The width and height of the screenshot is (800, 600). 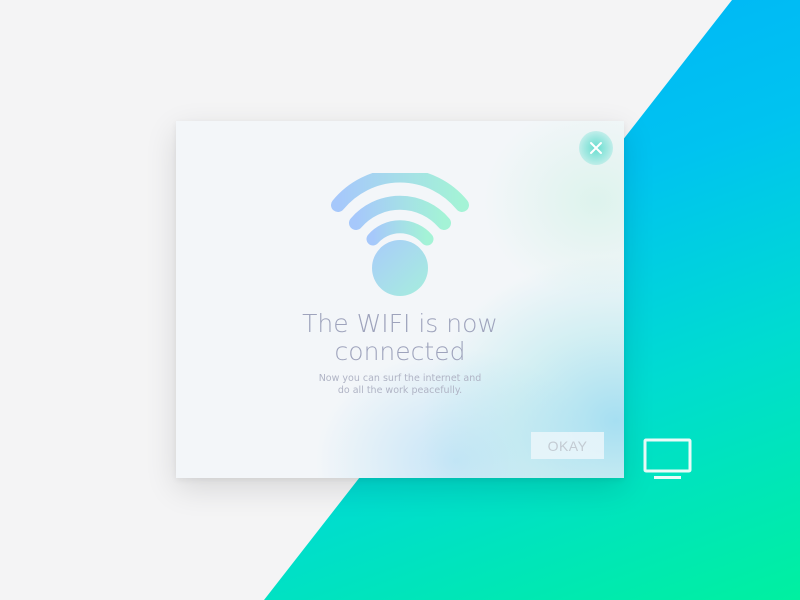 What do you see at coordinates (400, 323) in the screenshot?
I see `title-line-1: The WIFI is now` at bounding box center [400, 323].